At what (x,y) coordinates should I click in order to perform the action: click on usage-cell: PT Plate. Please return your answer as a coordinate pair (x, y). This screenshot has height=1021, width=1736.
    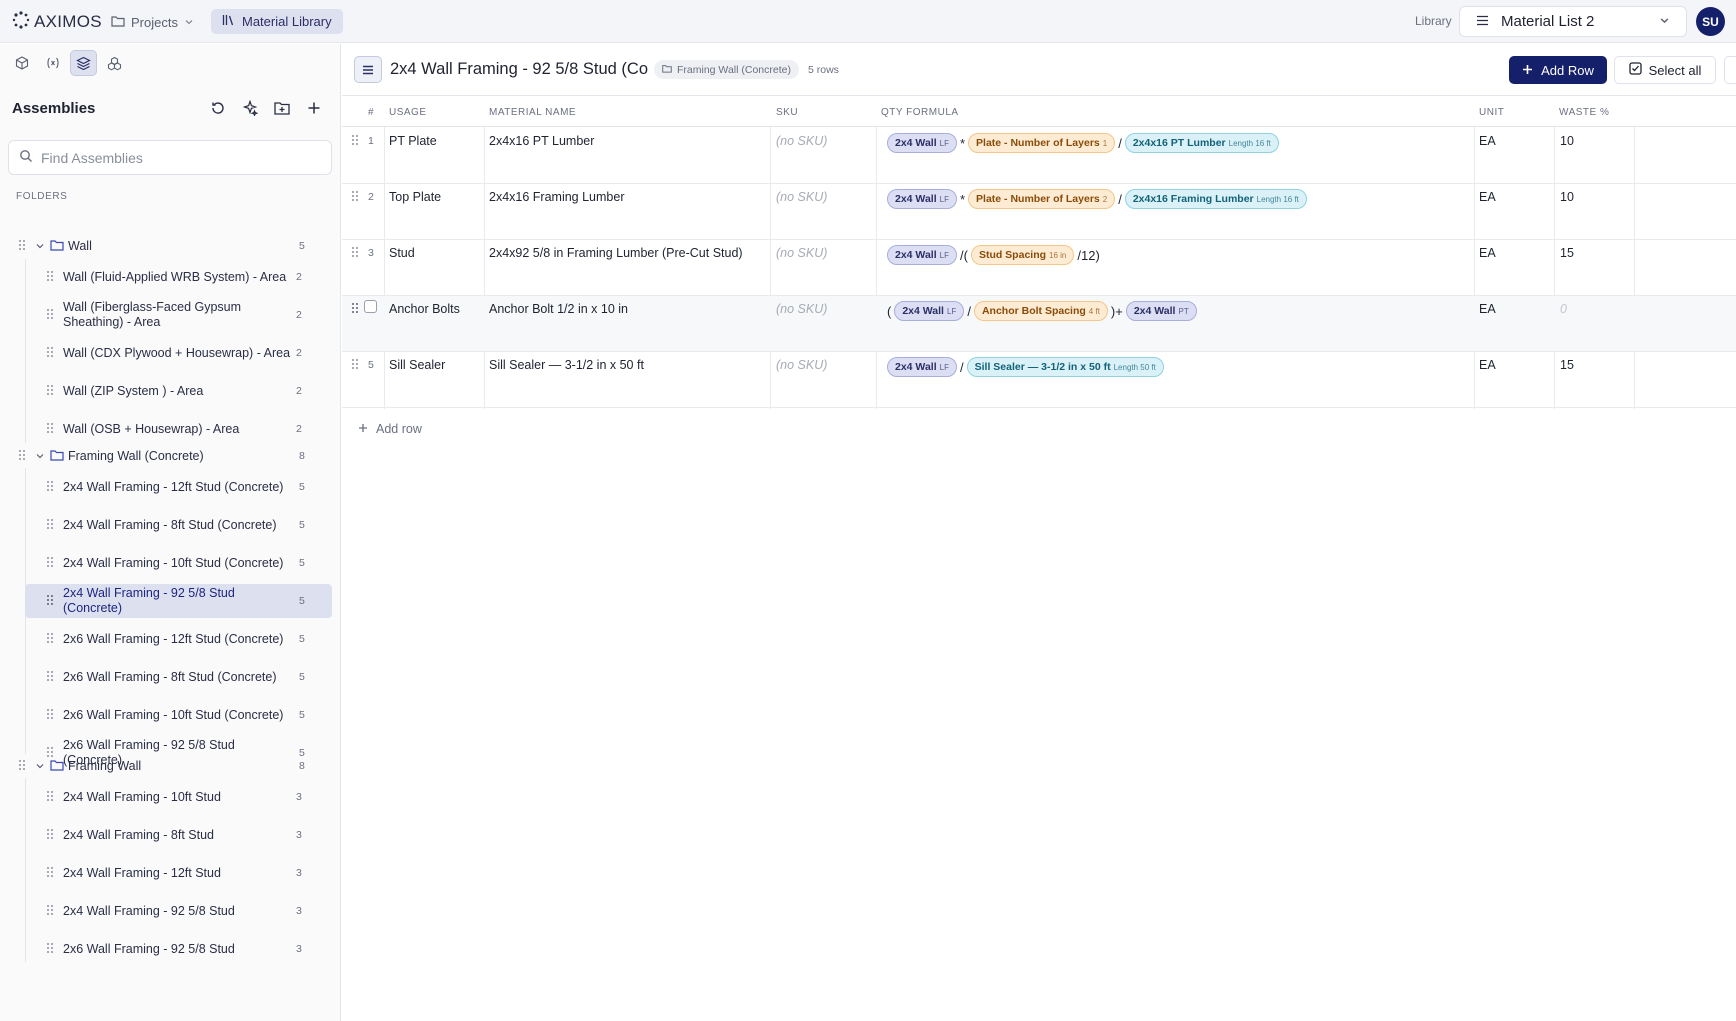
    Looking at the image, I should click on (413, 141).